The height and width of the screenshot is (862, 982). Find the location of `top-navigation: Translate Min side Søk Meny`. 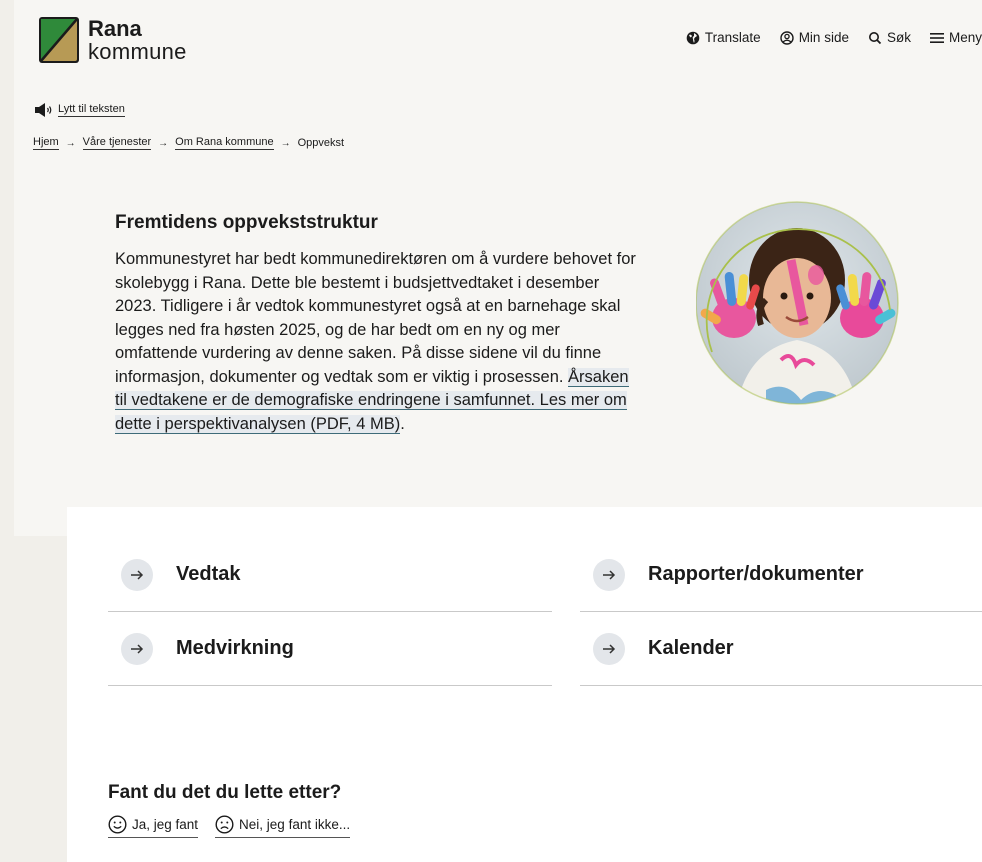

top-navigation: Translate Min side Søk Meny is located at coordinates (834, 37).